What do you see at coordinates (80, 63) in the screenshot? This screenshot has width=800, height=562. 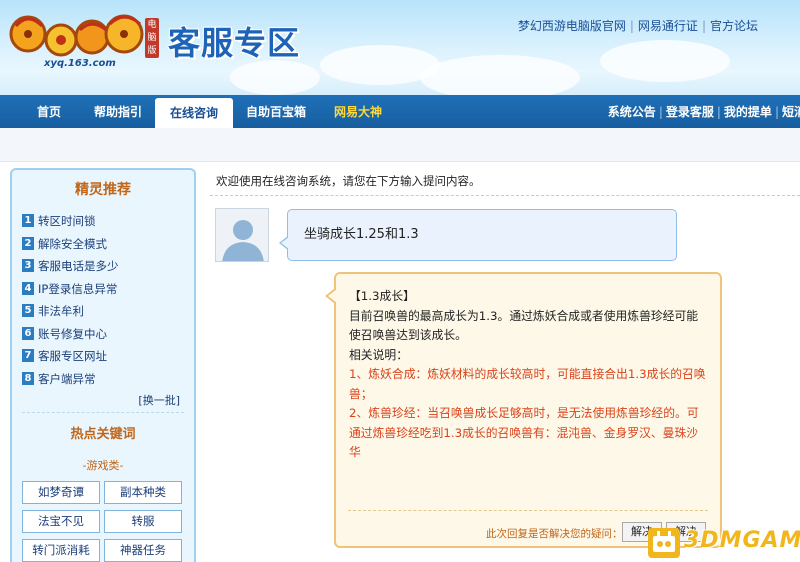 I see `logo-url: xyq.163.com` at bounding box center [80, 63].